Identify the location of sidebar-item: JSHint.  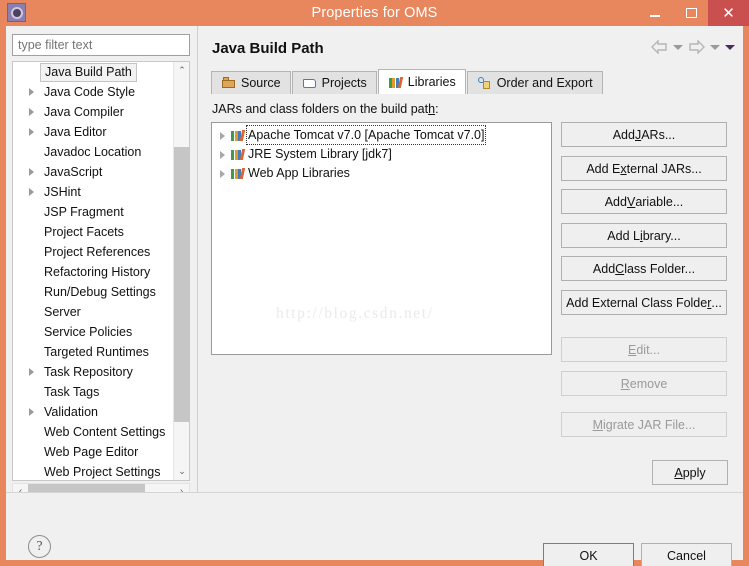
(93, 192).